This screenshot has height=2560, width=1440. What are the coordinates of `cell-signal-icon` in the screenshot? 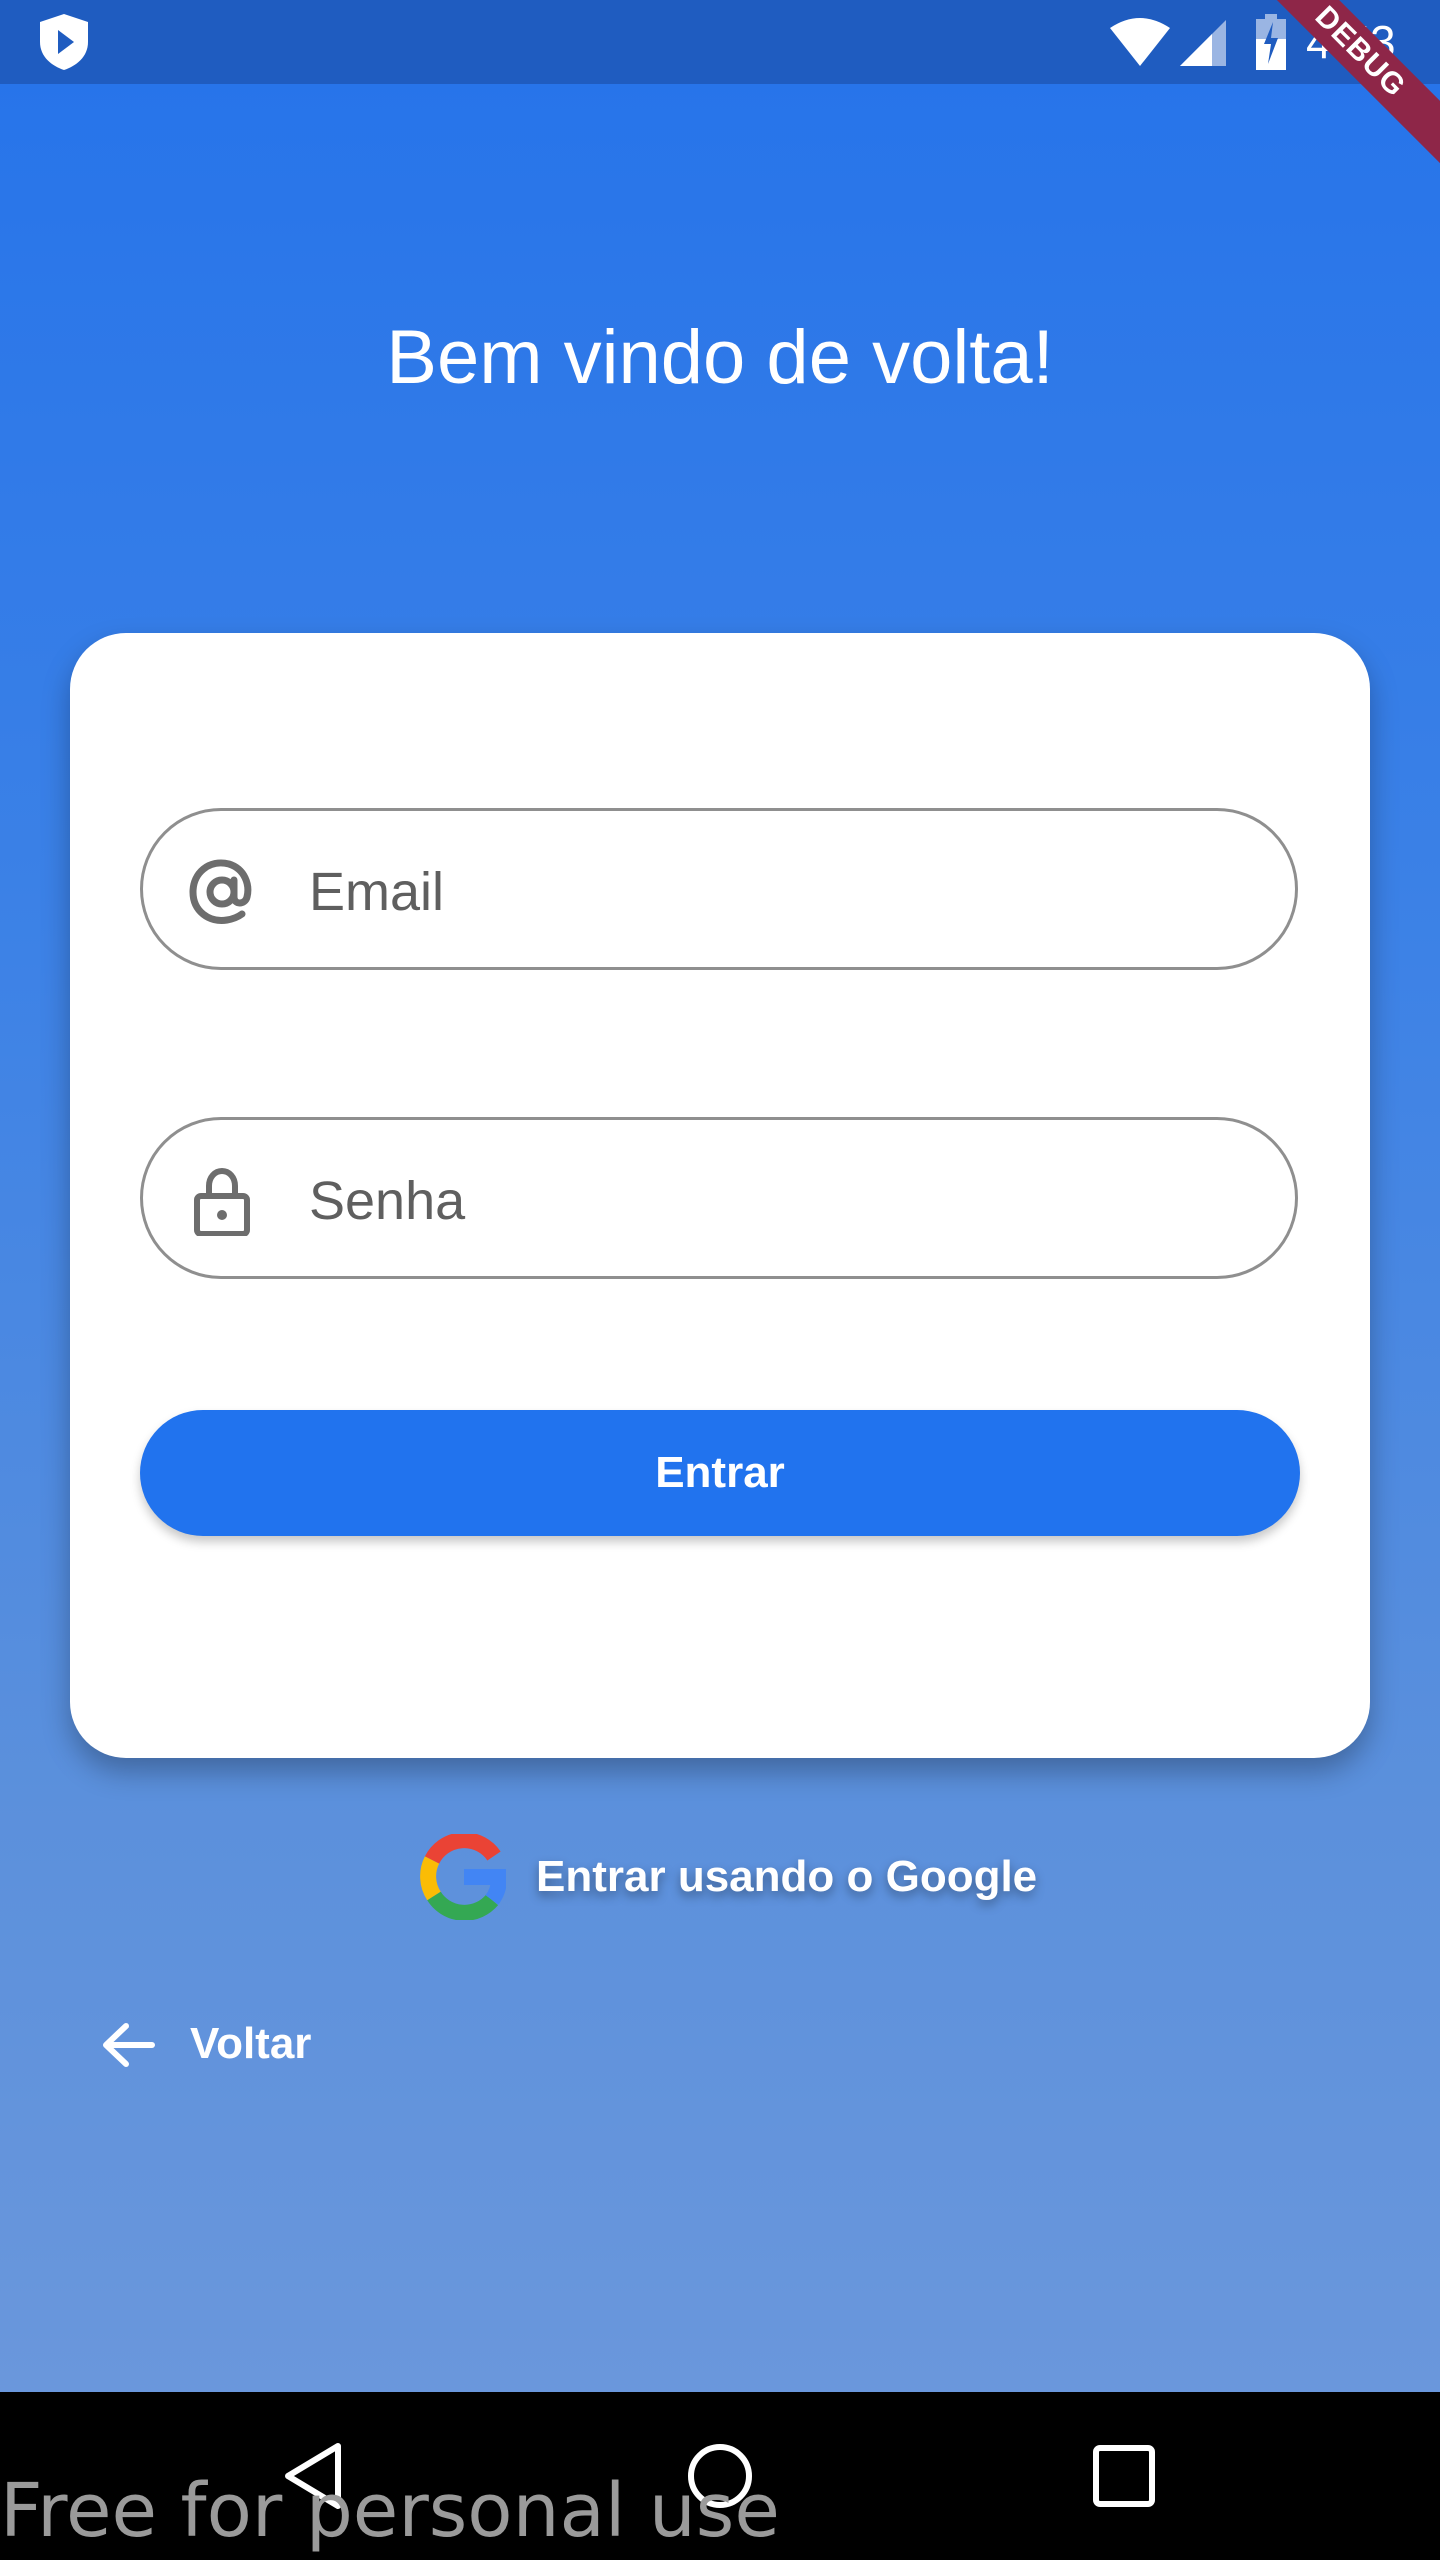 It's located at (1203, 43).